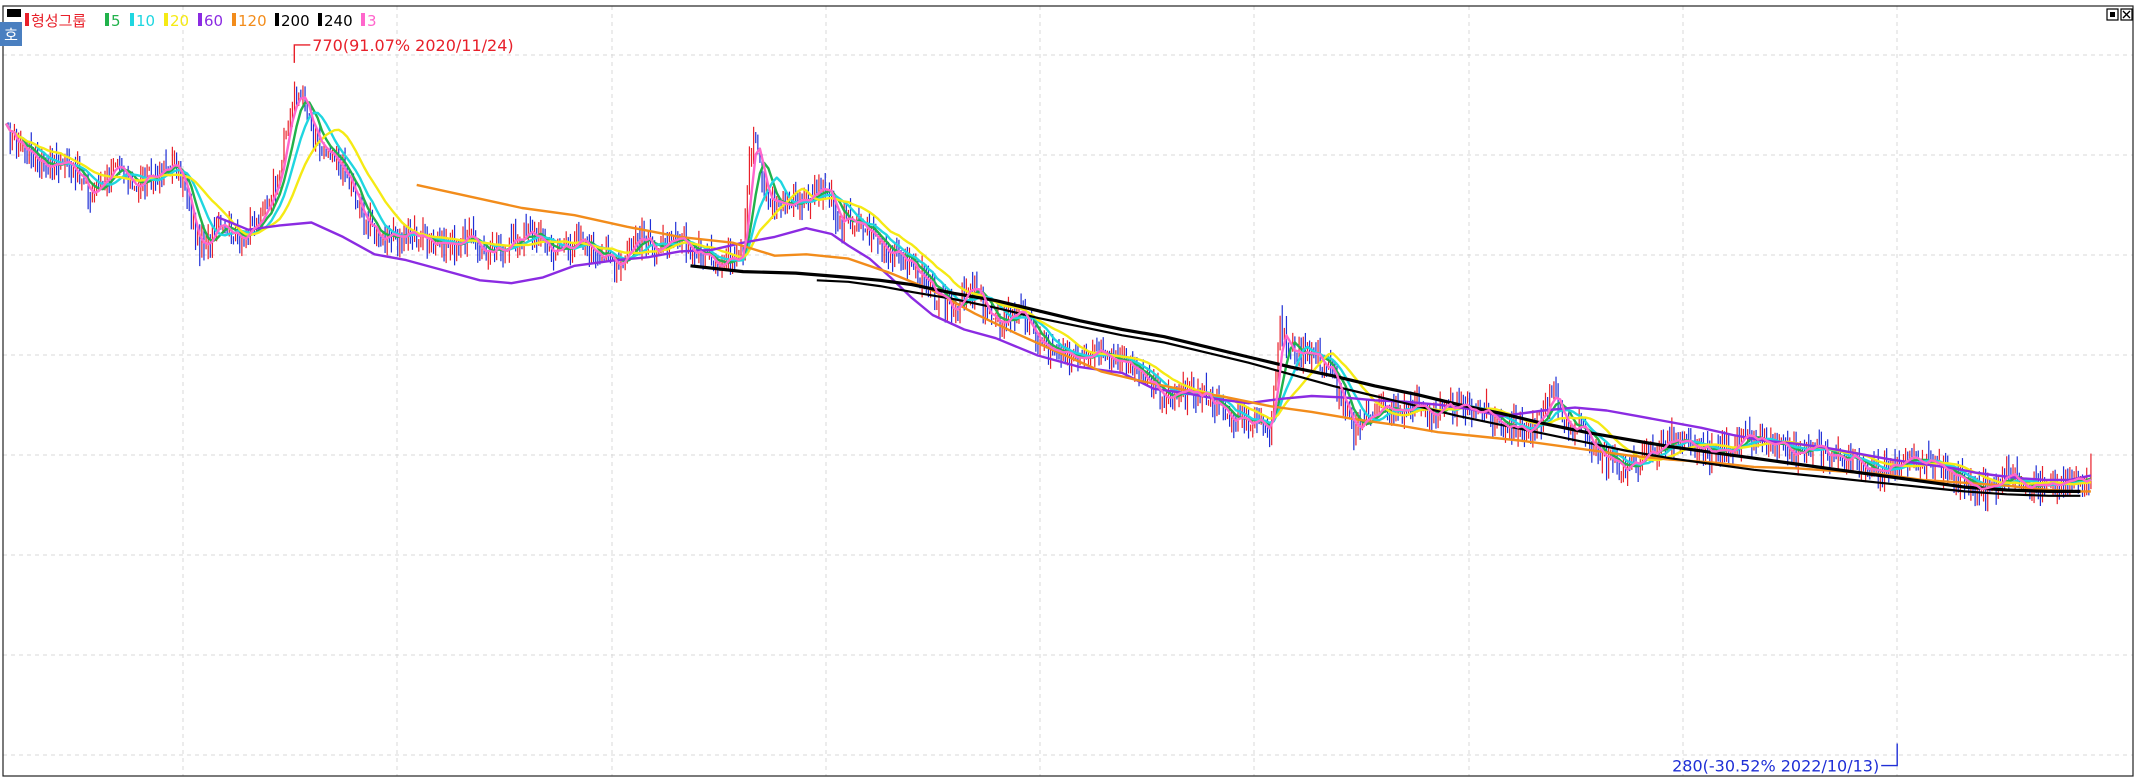 The width and height of the screenshot is (2135, 778). I want to click on low-marker-label: 280(-30.52% 2022/10/13), so click(1775, 766).